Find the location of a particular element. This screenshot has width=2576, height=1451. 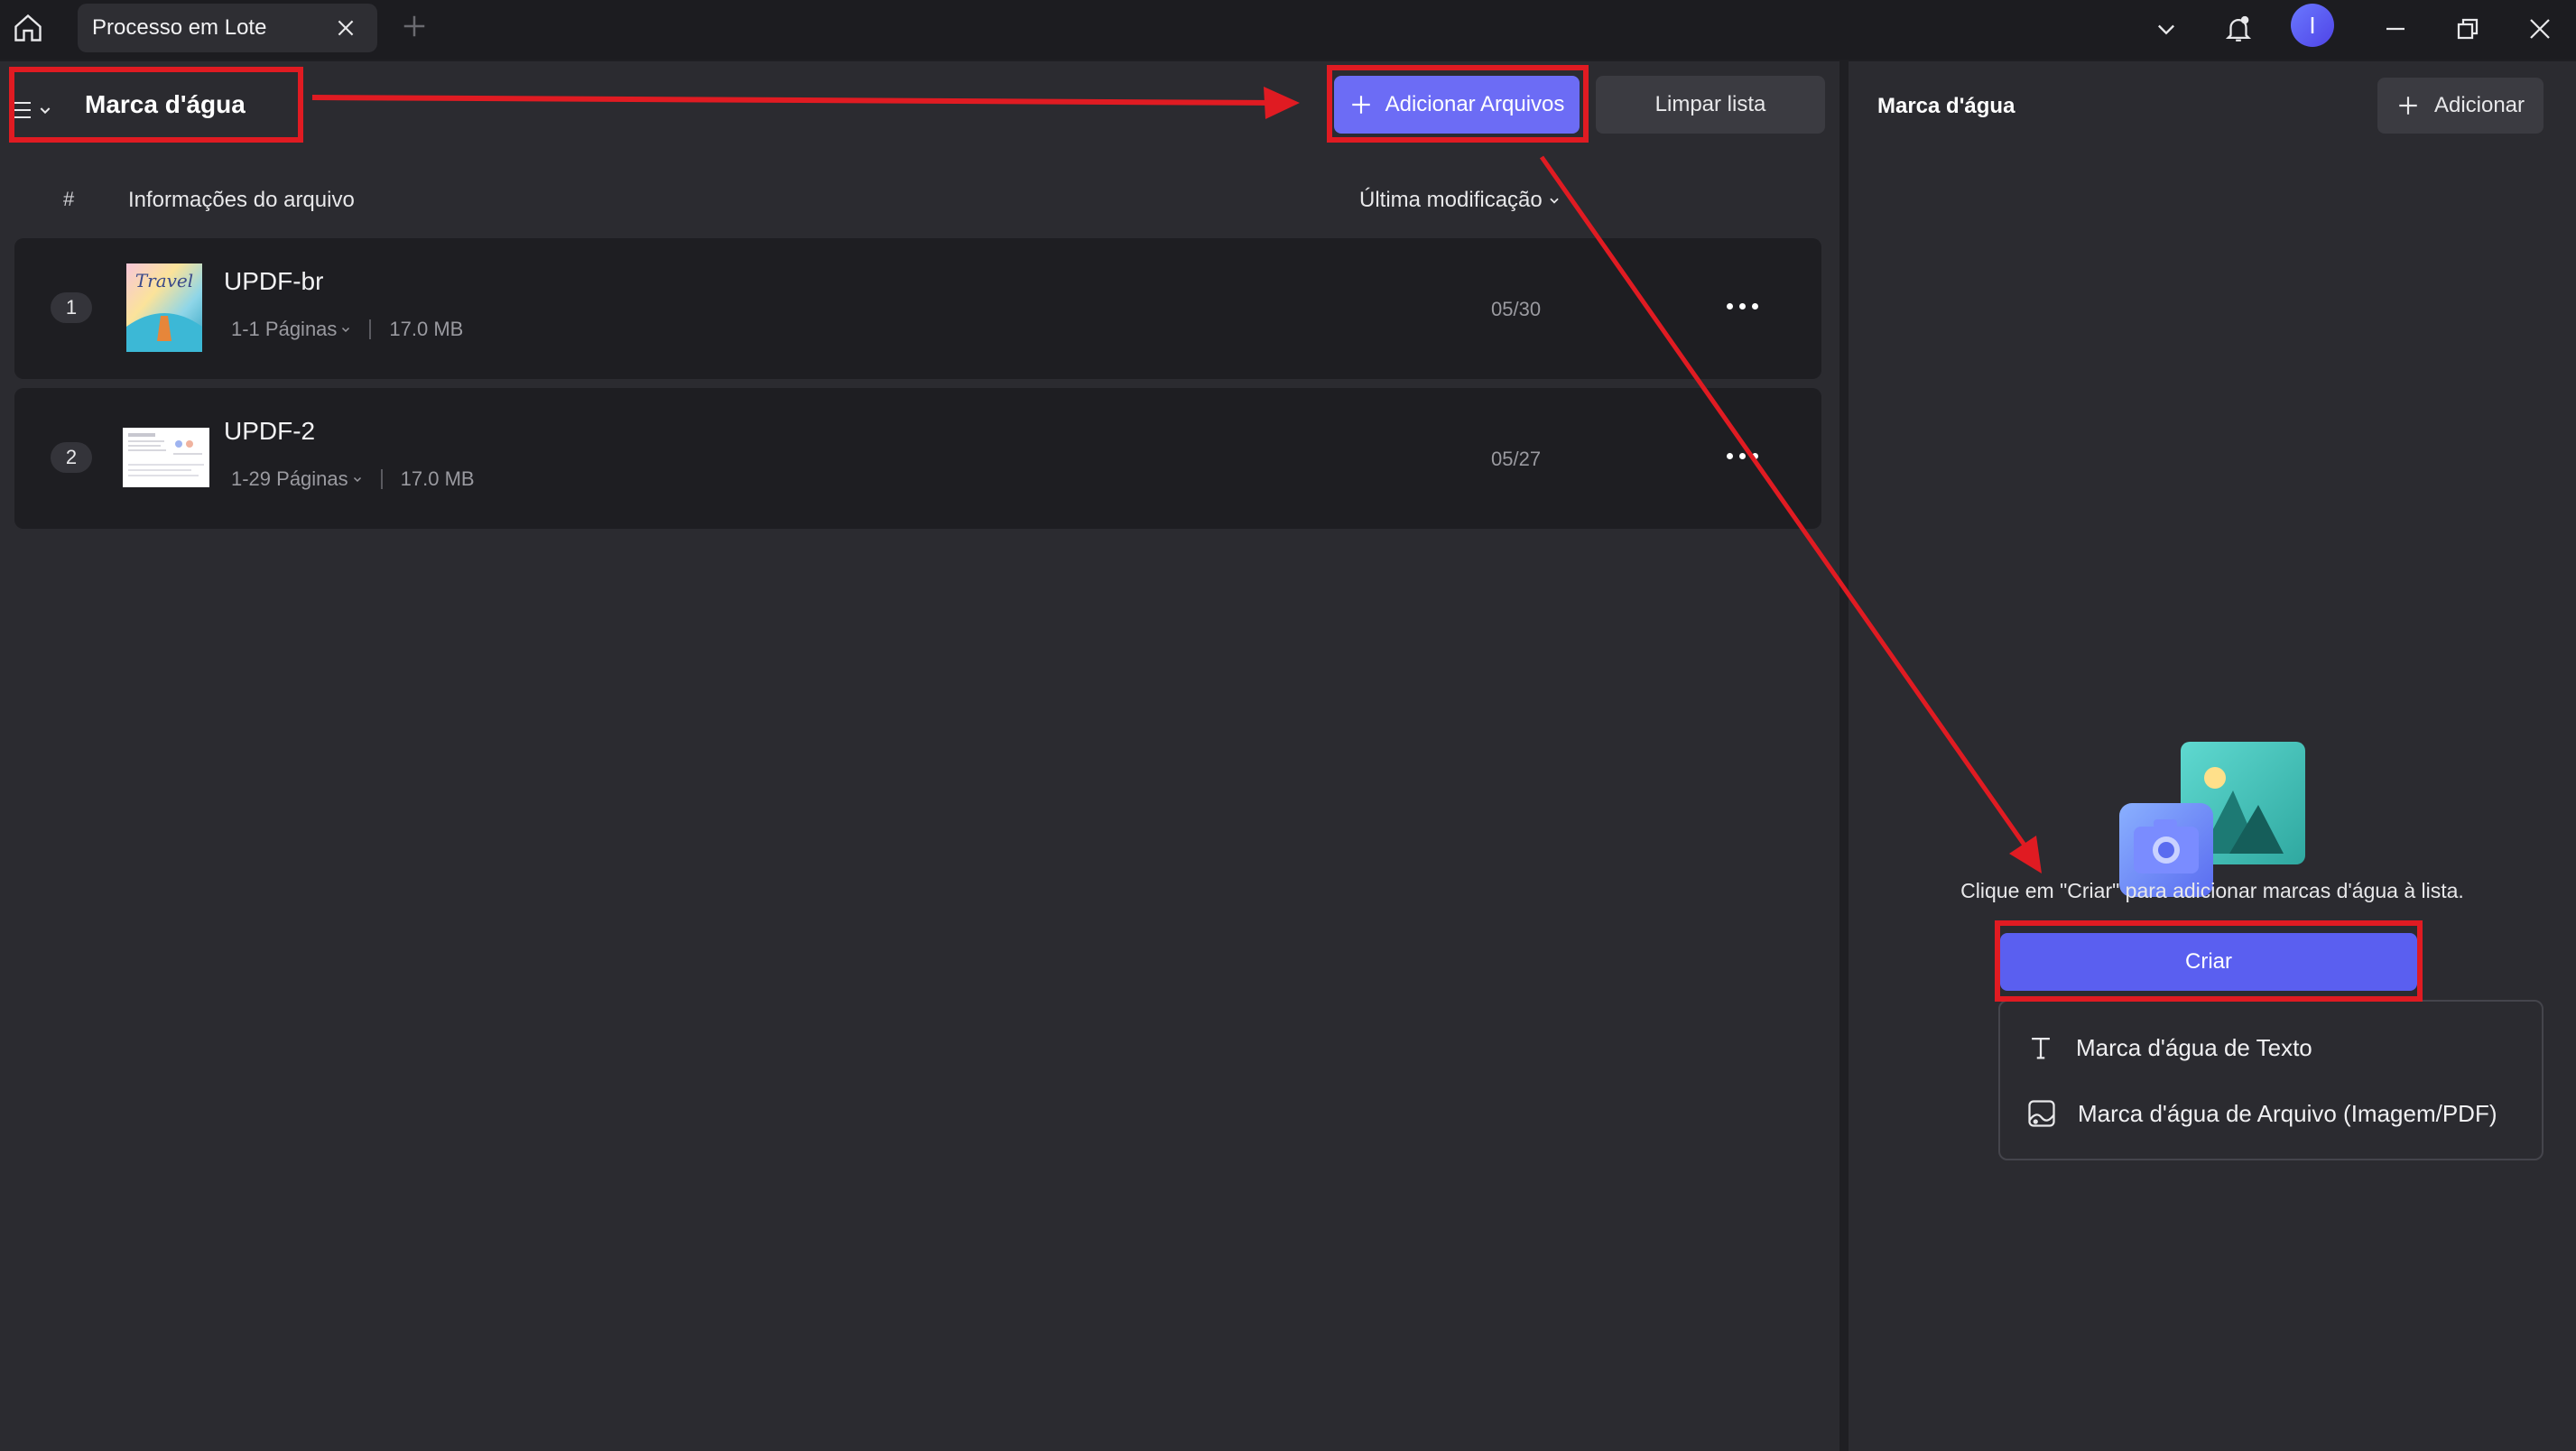

menu-item-label: Marca d'água de Arquivo (Imagem/PDF) is located at coordinates (2287, 1113).